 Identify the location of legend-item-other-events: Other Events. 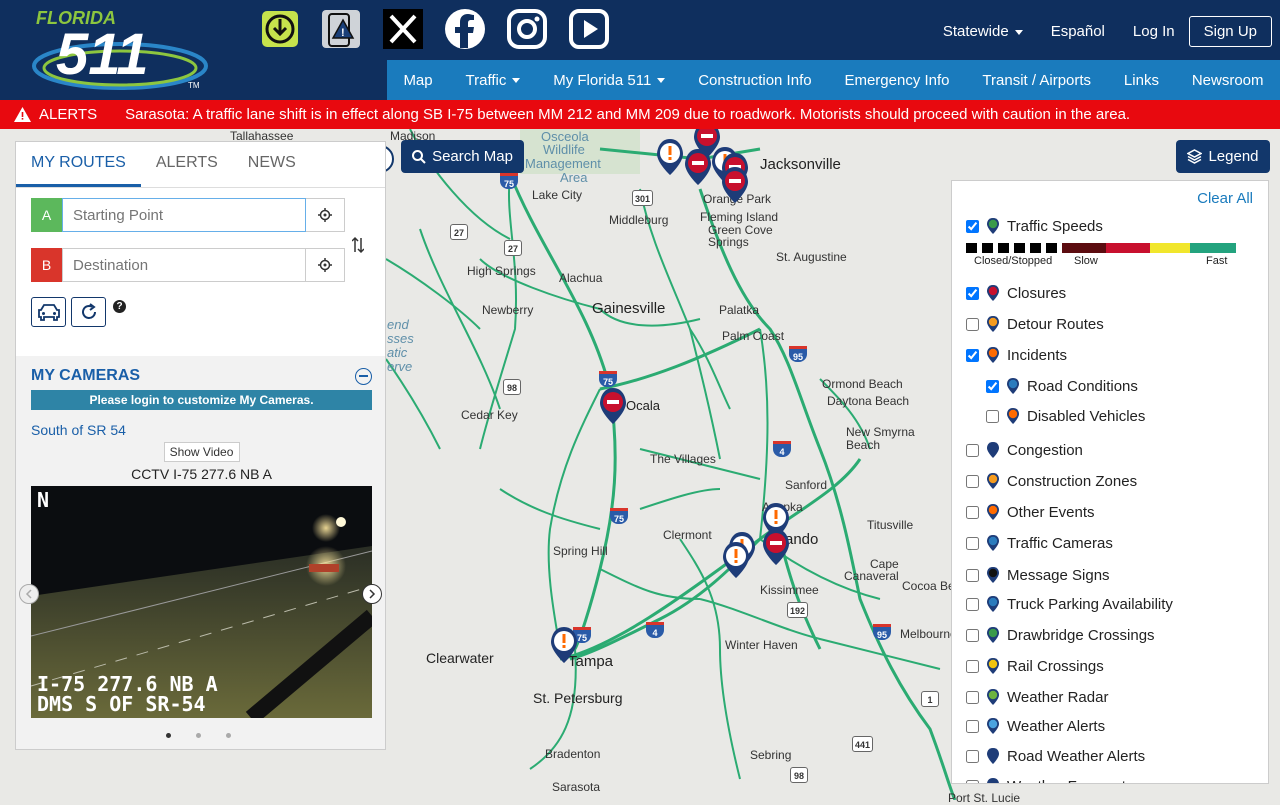
(1030, 512).